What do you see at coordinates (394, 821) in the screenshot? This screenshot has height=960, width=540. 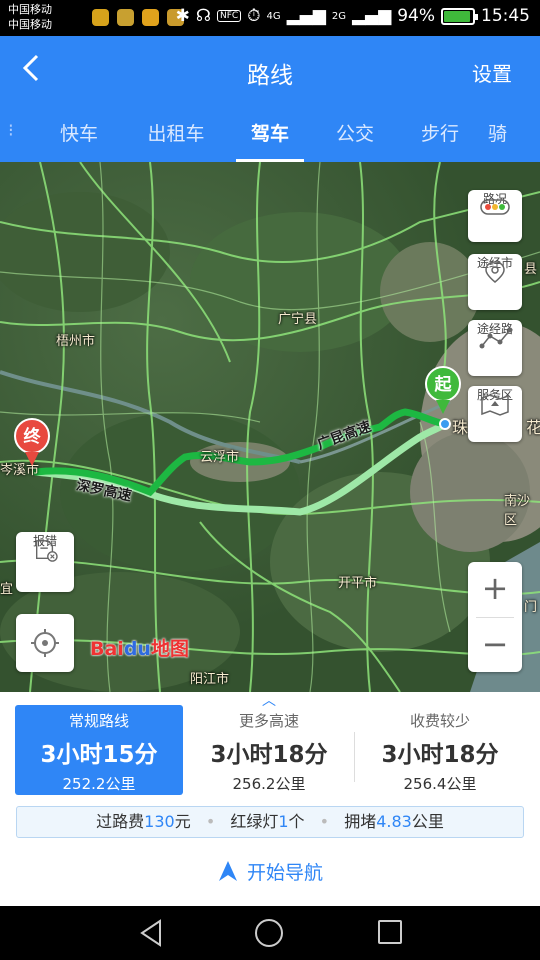 I see `jam-value: 4.83` at bounding box center [394, 821].